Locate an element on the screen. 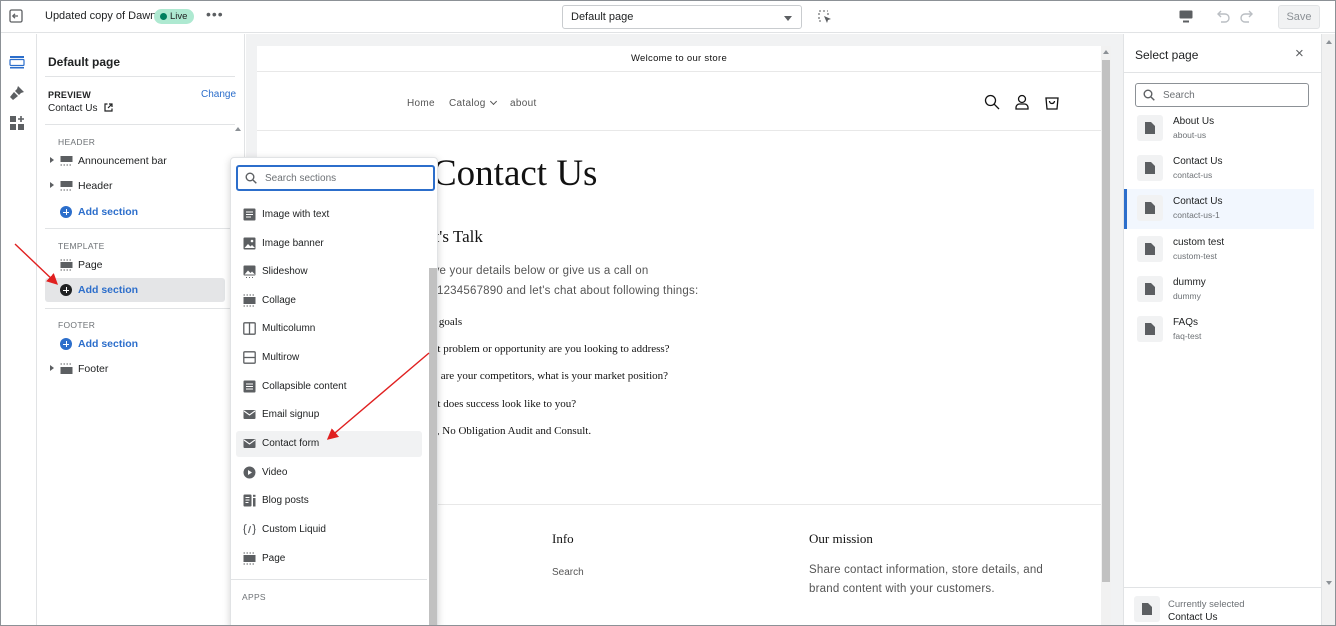 The height and width of the screenshot is (626, 1336). section-option-multirow: Multirow is located at coordinates (329, 358).